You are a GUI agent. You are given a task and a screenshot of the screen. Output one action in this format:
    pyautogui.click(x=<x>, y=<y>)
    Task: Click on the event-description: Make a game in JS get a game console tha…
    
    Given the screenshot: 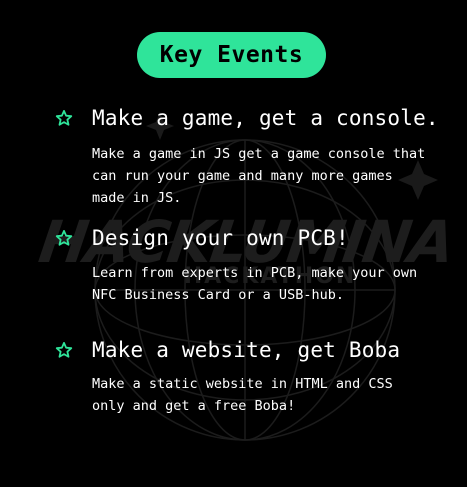 What is the action you would take?
    pyautogui.click(x=259, y=176)
    